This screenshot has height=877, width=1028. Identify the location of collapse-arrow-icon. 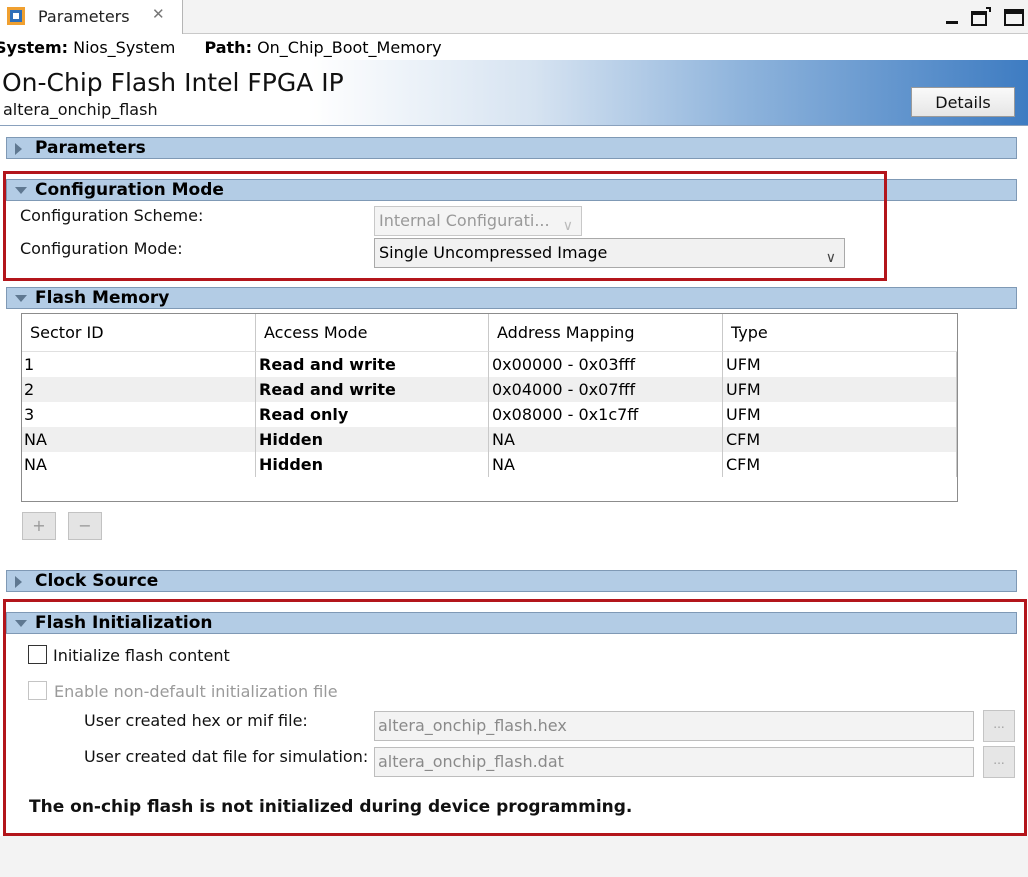
(21, 298).